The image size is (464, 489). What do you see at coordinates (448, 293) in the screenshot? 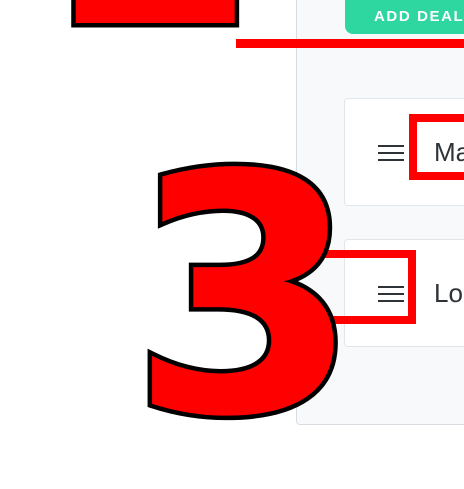
I see `deal-card-title: Lo` at bounding box center [448, 293].